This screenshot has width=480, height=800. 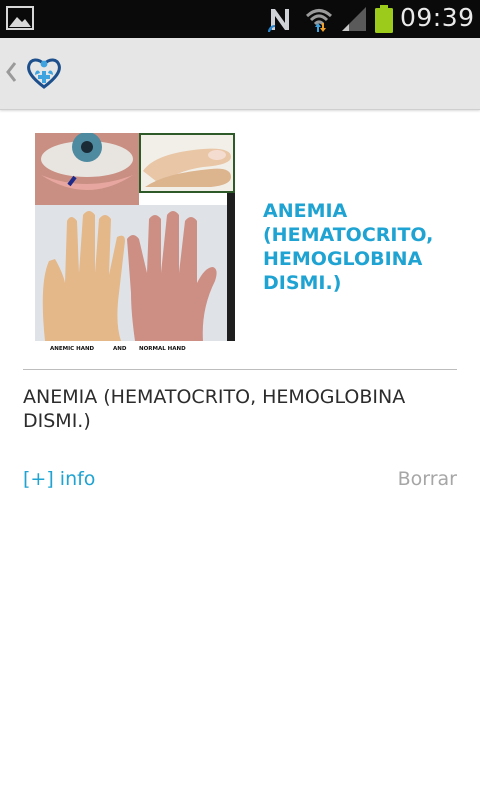 What do you see at coordinates (278, 21) in the screenshot?
I see `n-notification-icon` at bounding box center [278, 21].